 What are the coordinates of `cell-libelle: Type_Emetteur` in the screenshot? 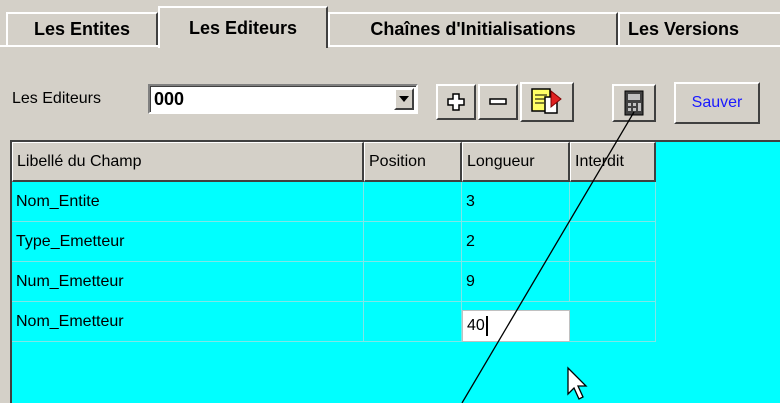 It's located at (188, 242).